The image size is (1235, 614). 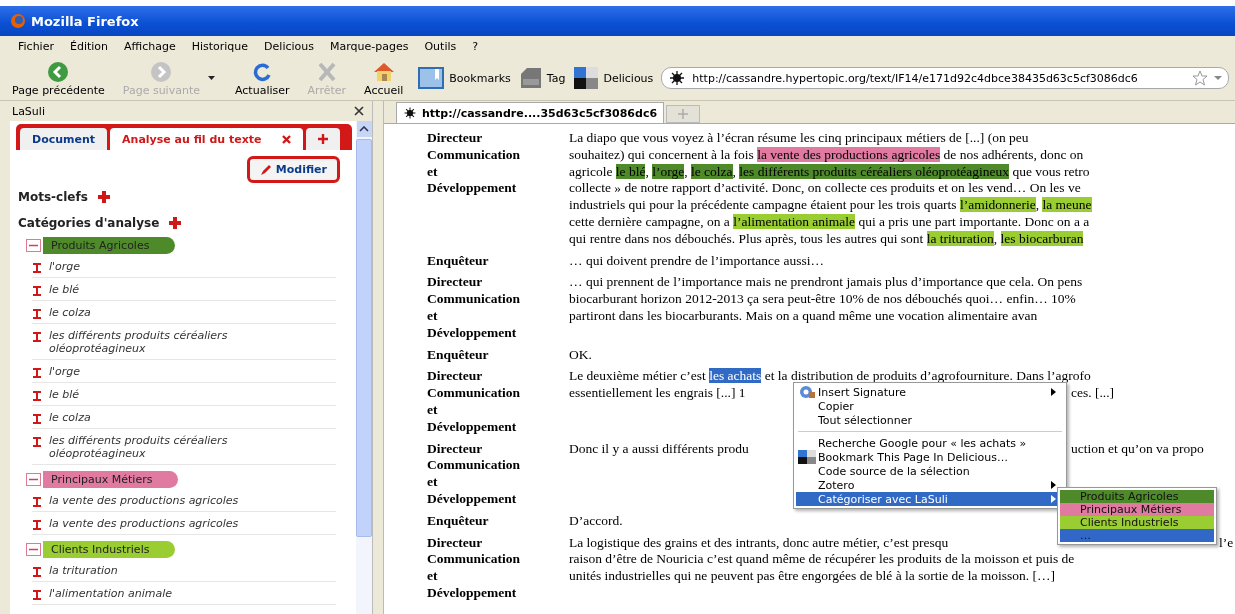 What do you see at coordinates (83, 570) in the screenshot?
I see `fragment-link: la trituration` at bounding box center [83, 570].